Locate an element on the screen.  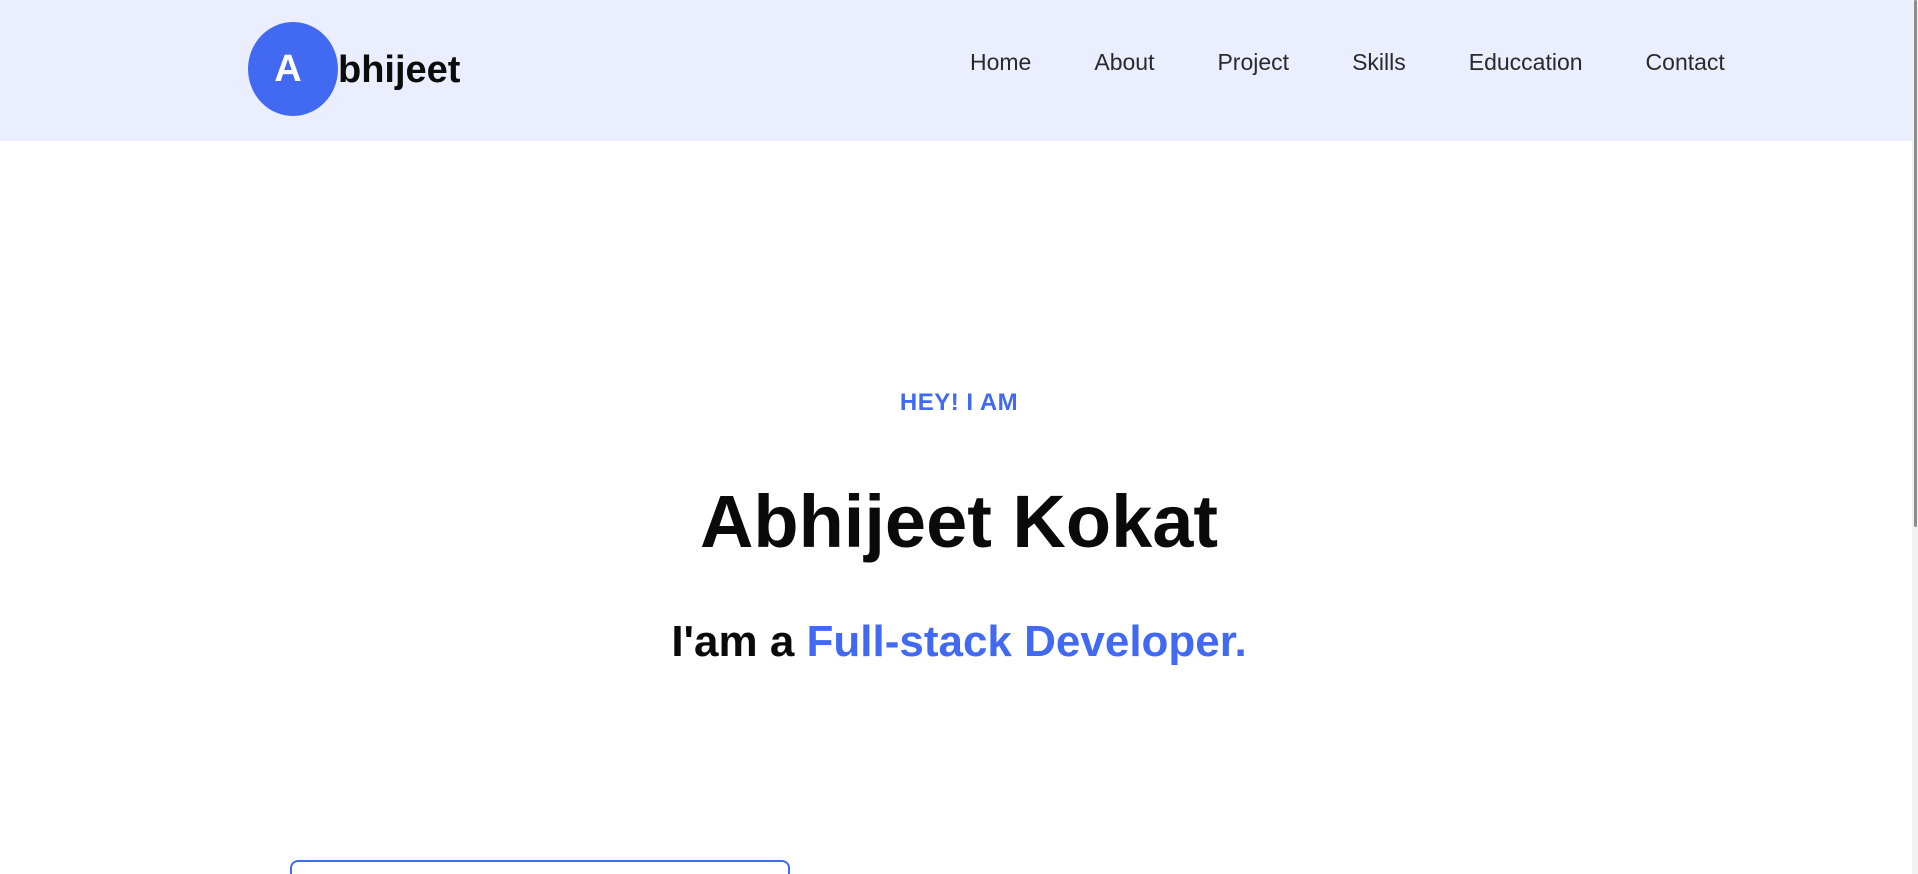
outlined-card is located at coordinates (540, 867).